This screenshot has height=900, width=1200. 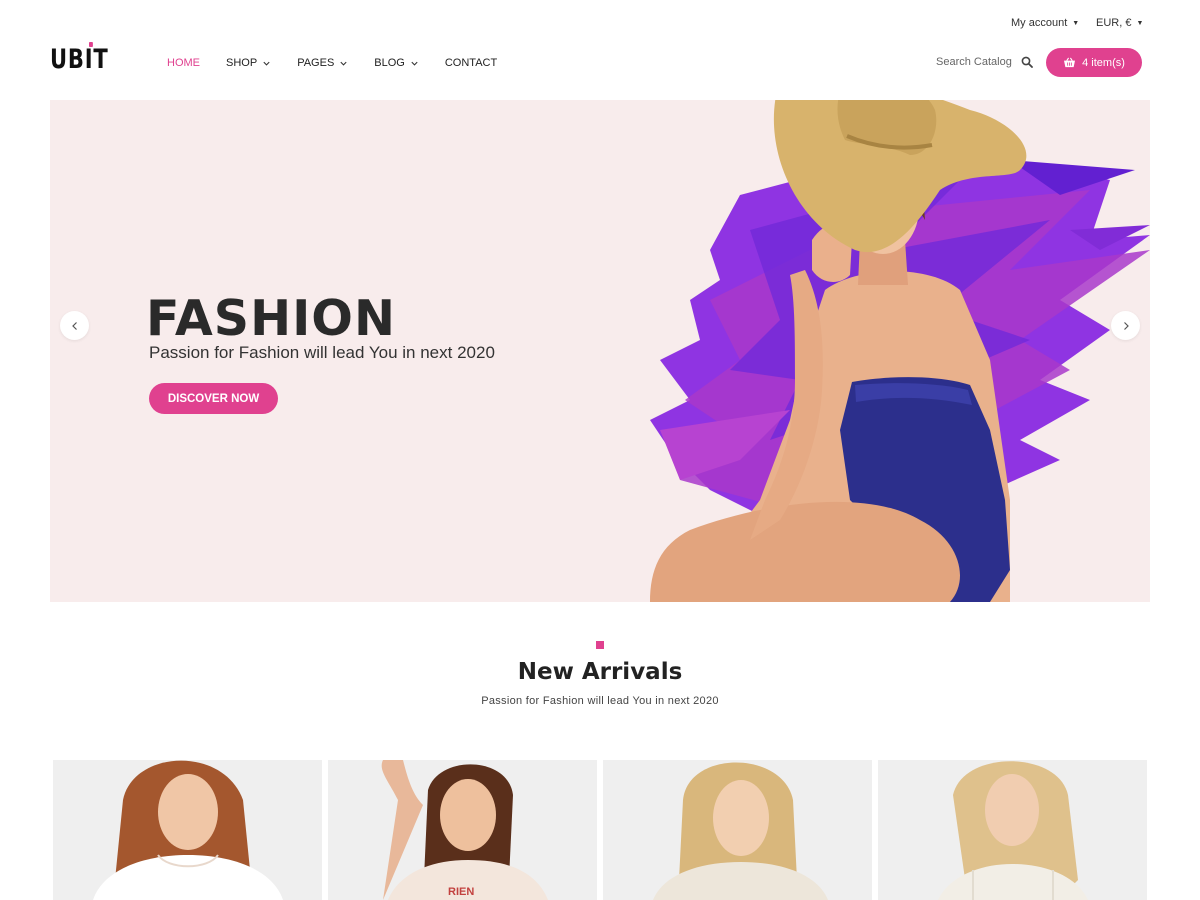 I want to click on logo: UBIT, so click(x=79, y=58).